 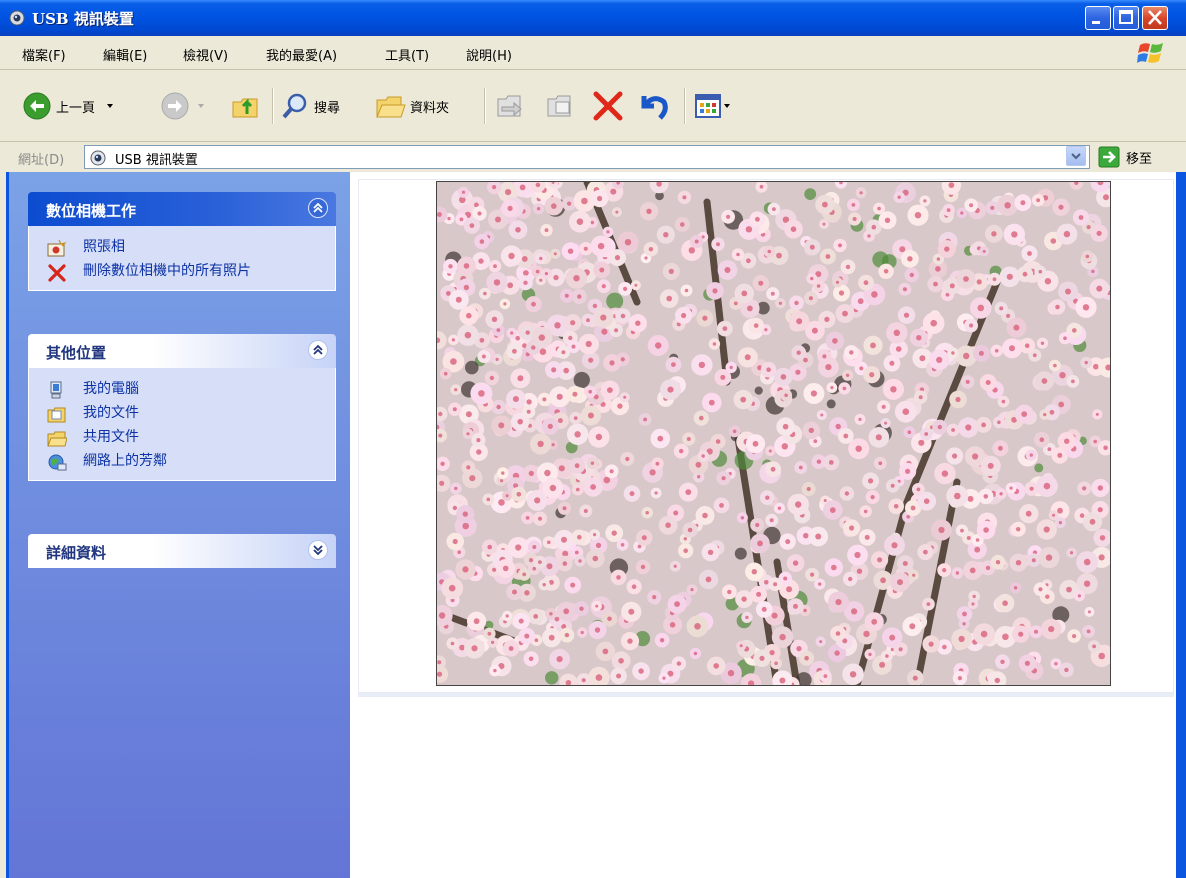 What do you see at coordinates (327, 108) in the screenshot?
I see `search-label: 搜尋` at bounding box center [327, 108].